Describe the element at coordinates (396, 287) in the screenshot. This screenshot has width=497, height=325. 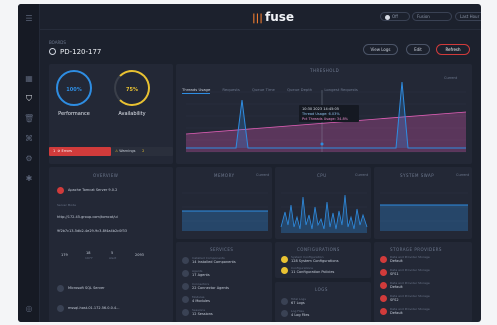
I see `storage-3-value: Default` at that location.